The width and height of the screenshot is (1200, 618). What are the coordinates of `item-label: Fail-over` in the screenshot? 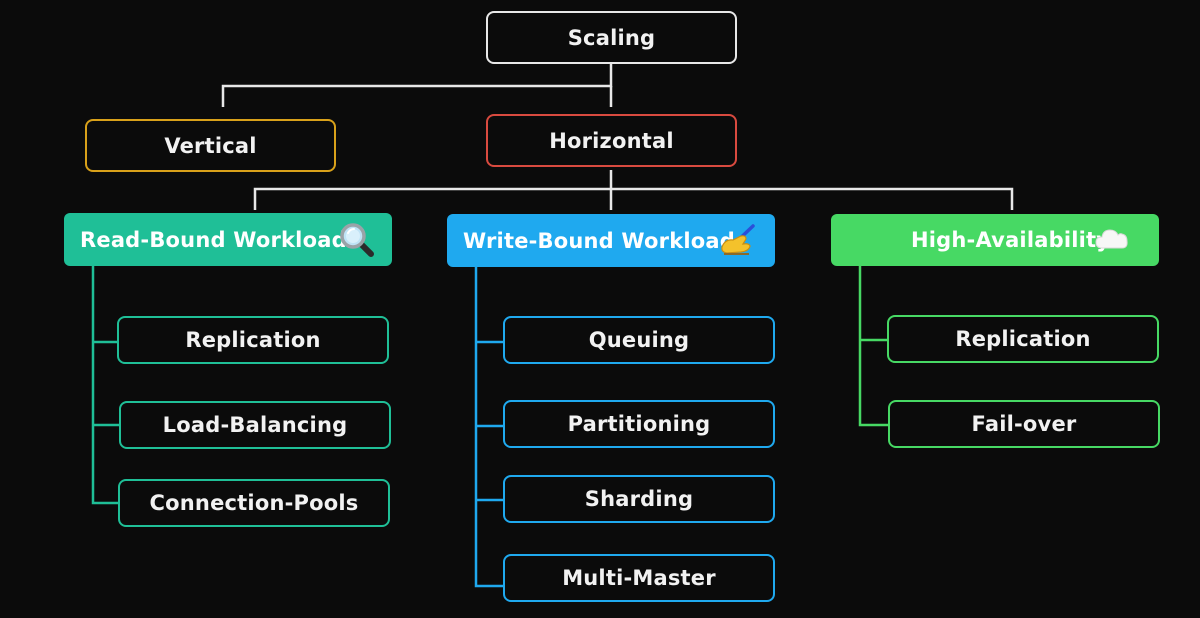 It's located at (1024, 424).